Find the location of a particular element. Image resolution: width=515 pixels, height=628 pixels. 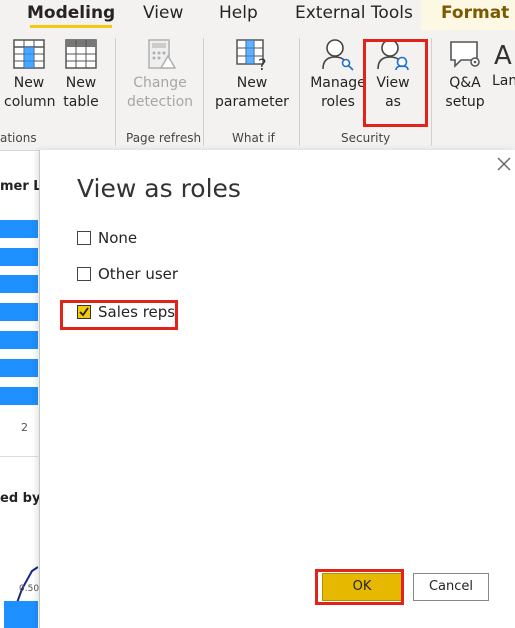

tab-help: Help is located at coordinates (238, 15).